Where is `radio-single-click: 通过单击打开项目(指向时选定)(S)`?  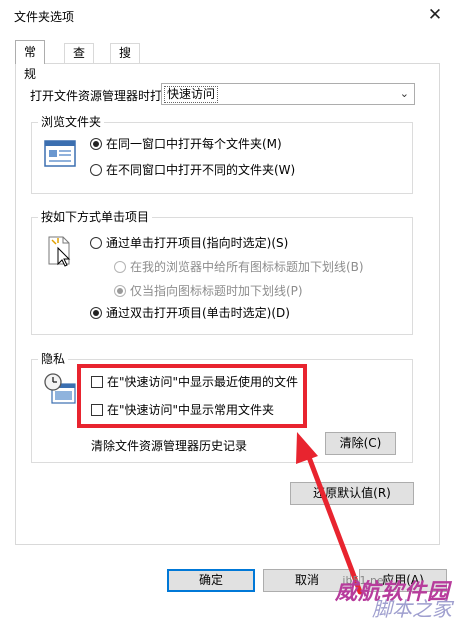
radio-single-click: 通过单击打开项目(指向时选定)(S) is located at coordinates (189, 243).